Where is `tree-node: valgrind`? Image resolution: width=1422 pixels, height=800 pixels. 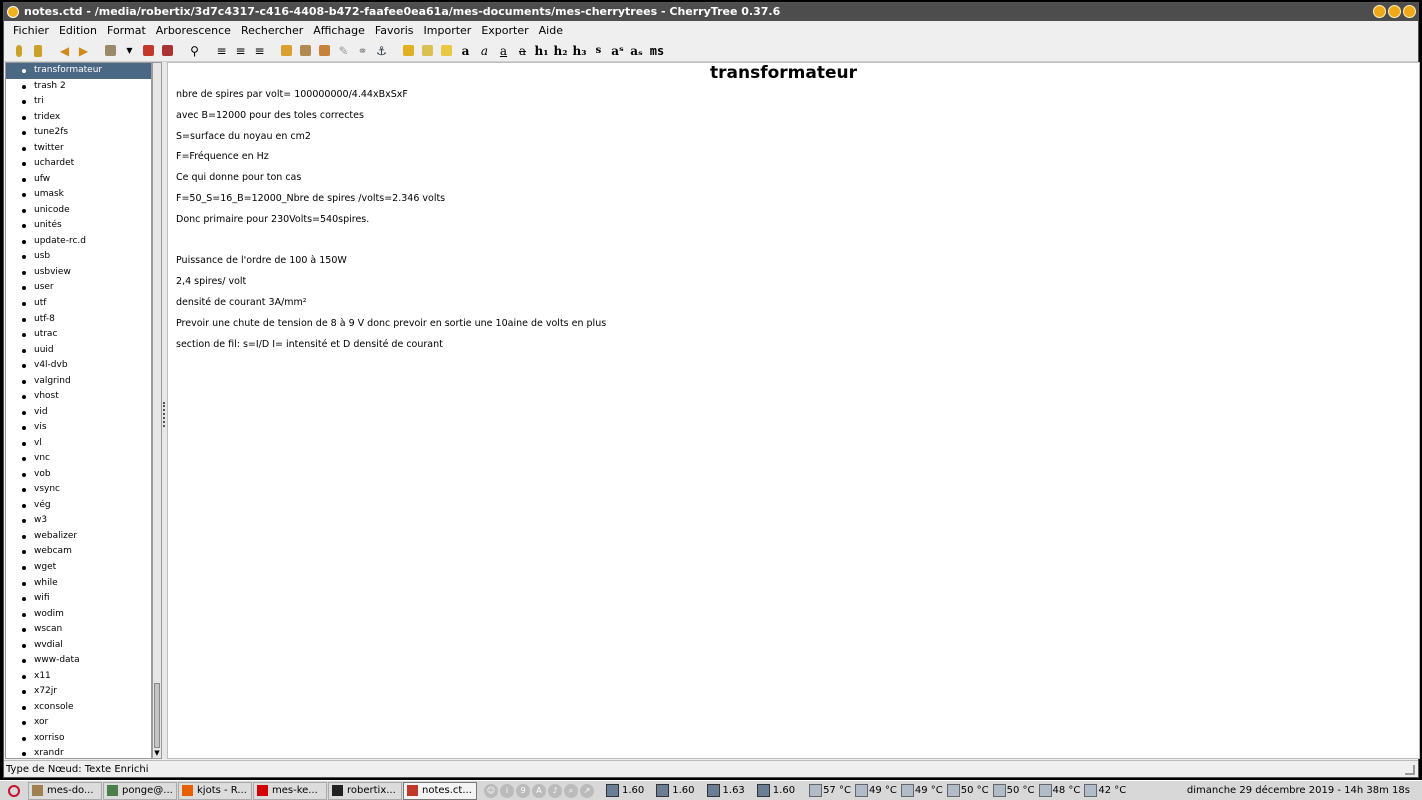
tree-node: valgrind is located at coordinates (78, 382).